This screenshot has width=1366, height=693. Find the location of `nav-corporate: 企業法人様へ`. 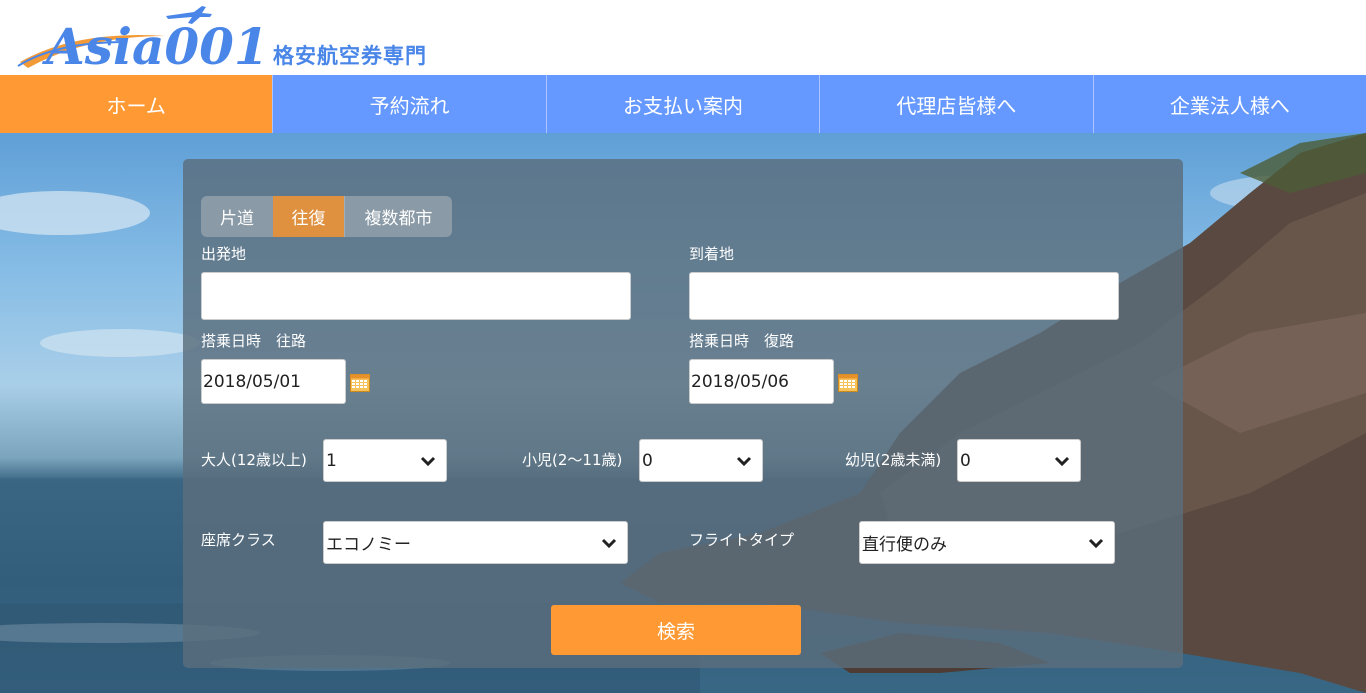

nav-corporate: 企業法人様へ is located at coordinates (1229, 104).